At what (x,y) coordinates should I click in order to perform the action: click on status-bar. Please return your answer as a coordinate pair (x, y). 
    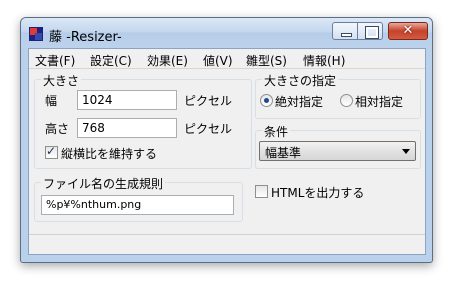
    Looking at the image, I should click on (227, 244).